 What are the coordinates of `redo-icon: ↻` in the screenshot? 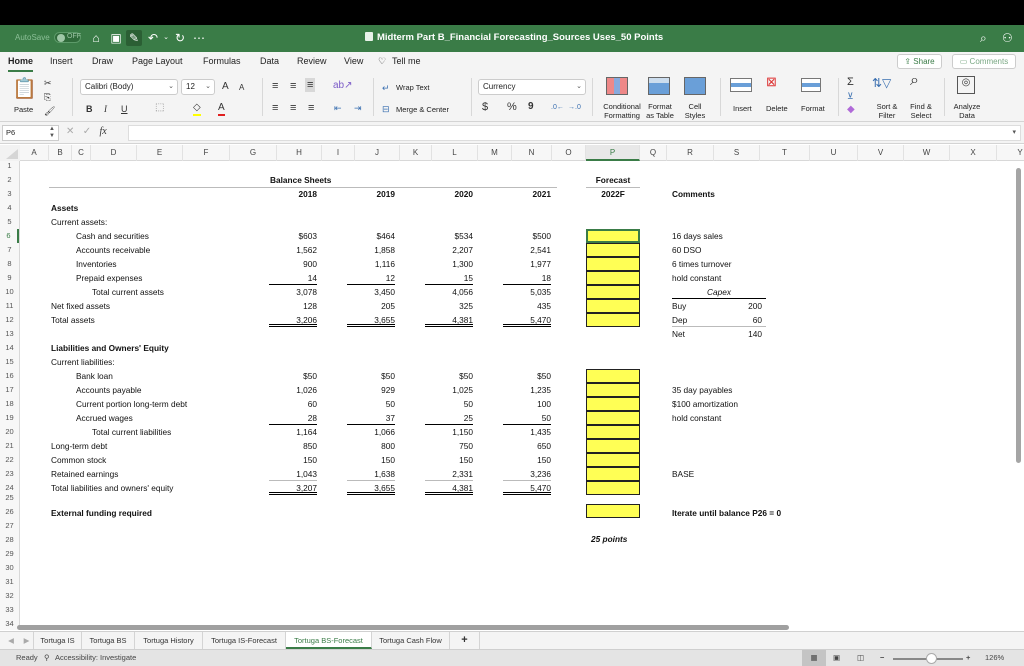 It's located at (180, 38).